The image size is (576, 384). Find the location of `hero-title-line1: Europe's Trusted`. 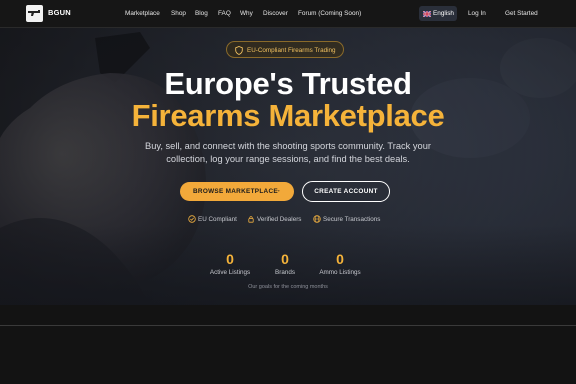

hero-title-line1: Europe's Trusted is located at coordinates (288, 83).